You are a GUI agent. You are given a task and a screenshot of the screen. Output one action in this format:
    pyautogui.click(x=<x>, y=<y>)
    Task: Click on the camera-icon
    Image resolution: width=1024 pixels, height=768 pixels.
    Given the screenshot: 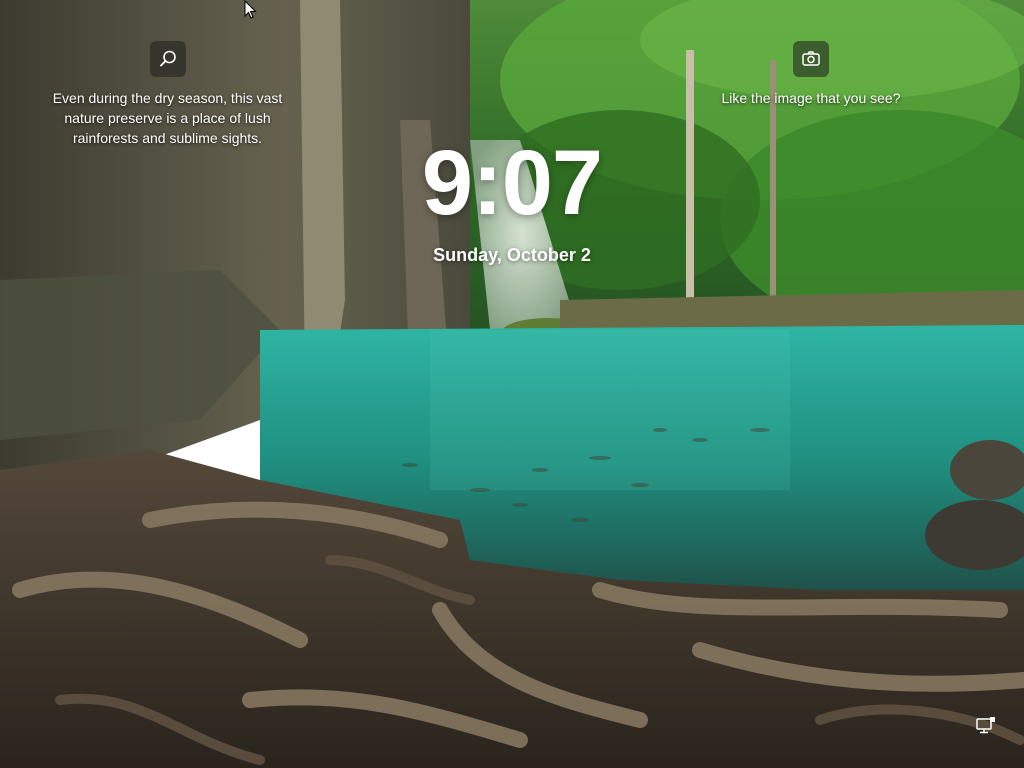 What is the action you would take?
    pyautogui.click(x=811, y=58)
    